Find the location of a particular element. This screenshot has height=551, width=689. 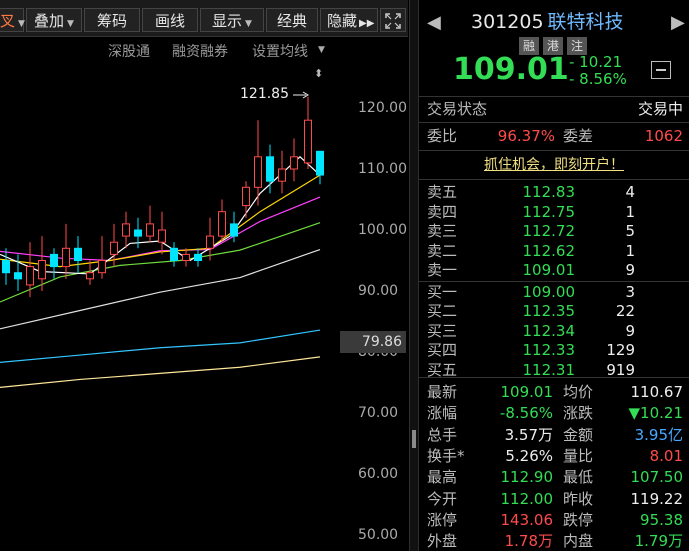

bid-row: 买一 109.00 3 is located at coordinates (554, 292).